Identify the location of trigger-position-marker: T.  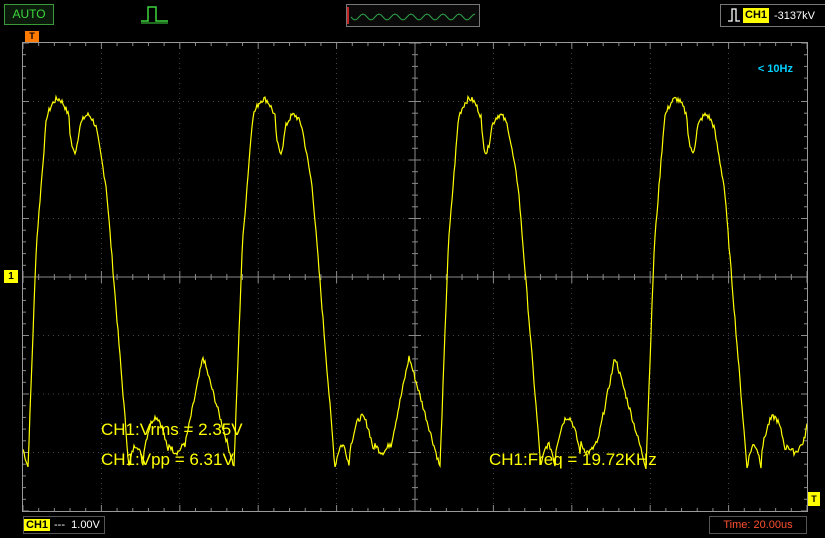
(32, 36).